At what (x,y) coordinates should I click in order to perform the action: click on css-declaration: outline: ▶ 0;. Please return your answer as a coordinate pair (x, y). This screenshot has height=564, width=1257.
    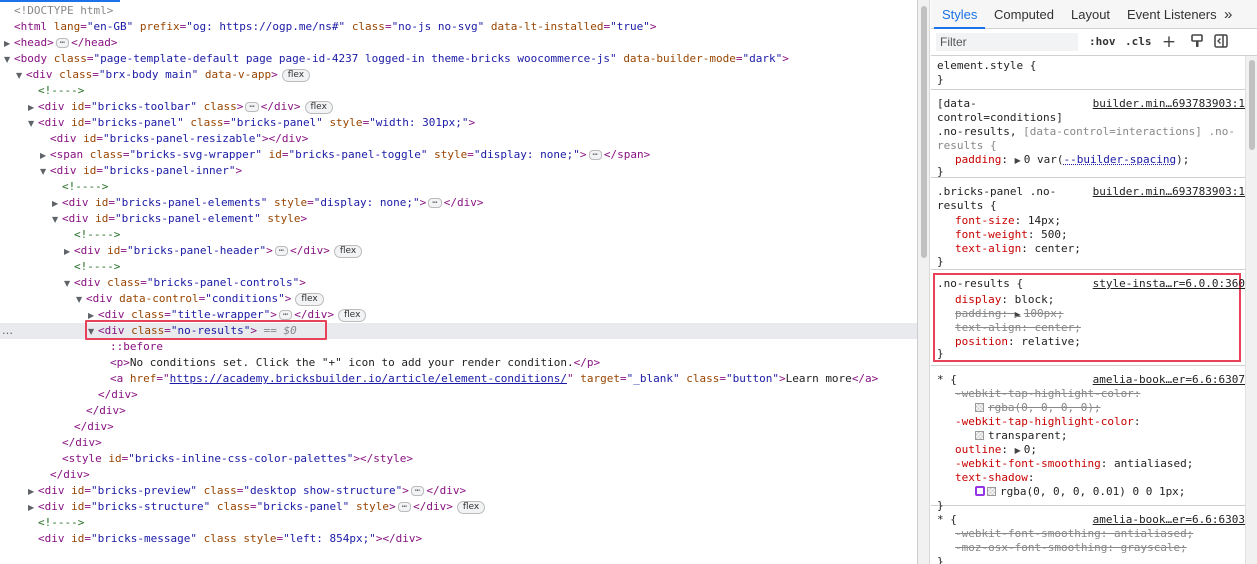
    Looking at the image, I should click on (996, 450).